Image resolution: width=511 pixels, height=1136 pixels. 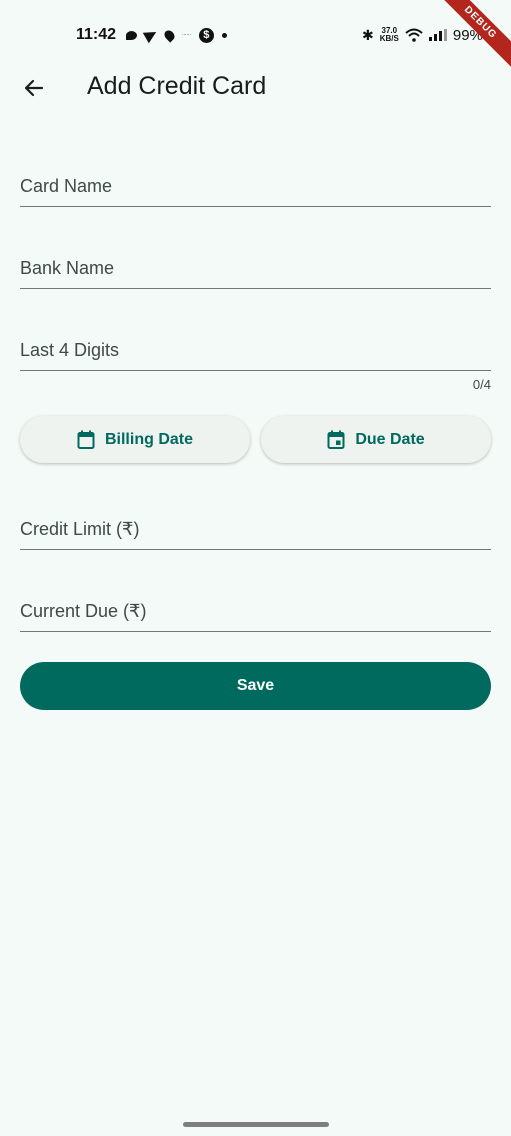 What do you see at coordinates (256, 1124) in the screenshot?
I see `home-indicator` at bounding box center [256, 1124].